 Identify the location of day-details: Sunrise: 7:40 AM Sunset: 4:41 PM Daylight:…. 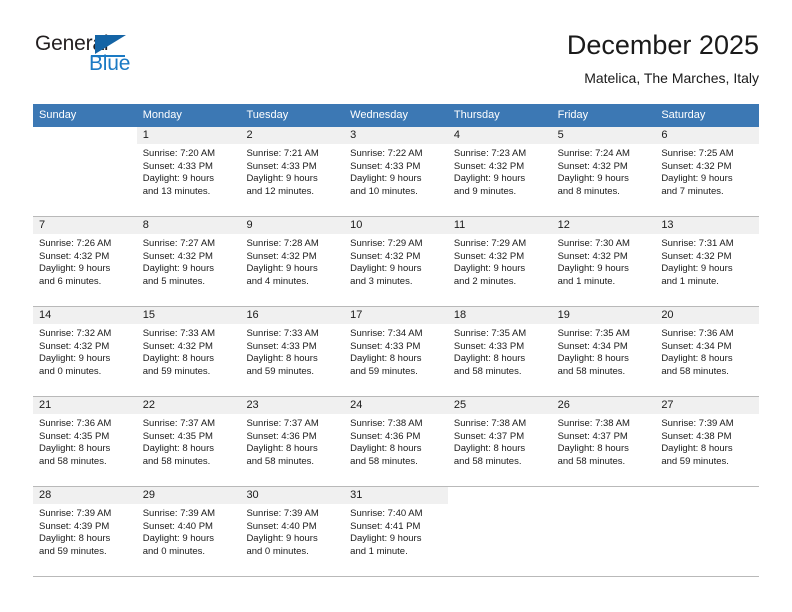
(396, 531).